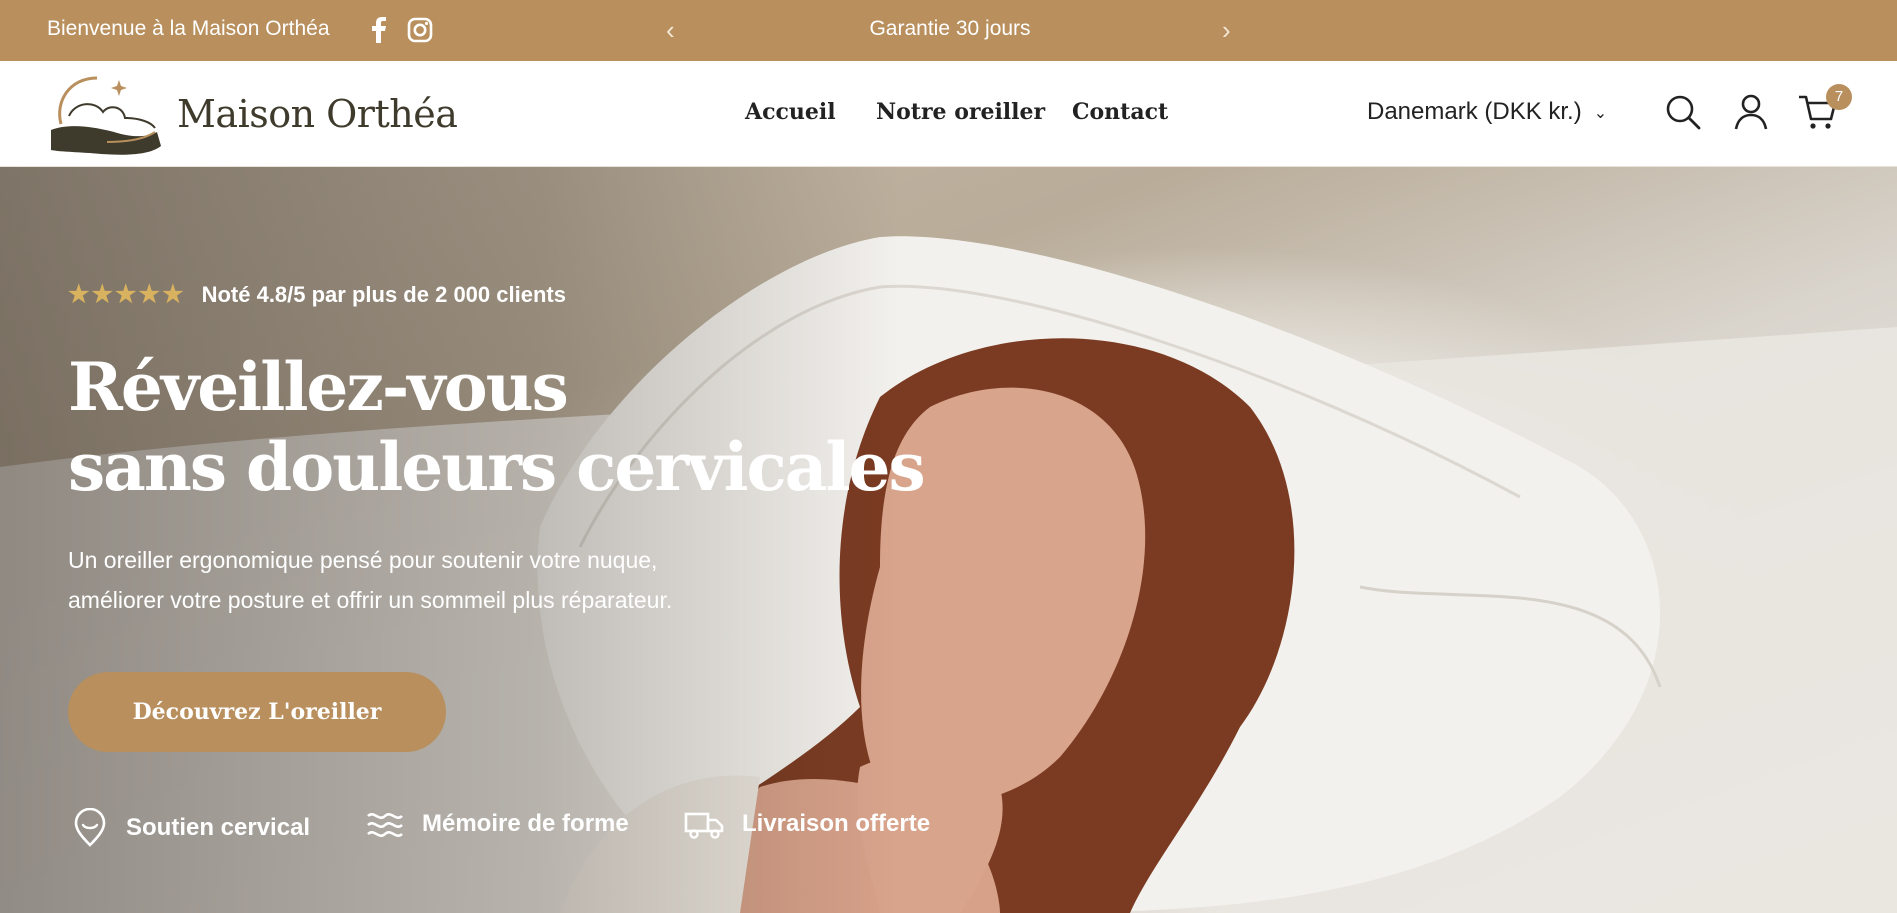 The height and width of the screenshot is (913, 1897). What do you see at coordinates (525, 823) in the screenshot?
I see `feature-label: Mémoire de forme` at bounding box center [525, 823].